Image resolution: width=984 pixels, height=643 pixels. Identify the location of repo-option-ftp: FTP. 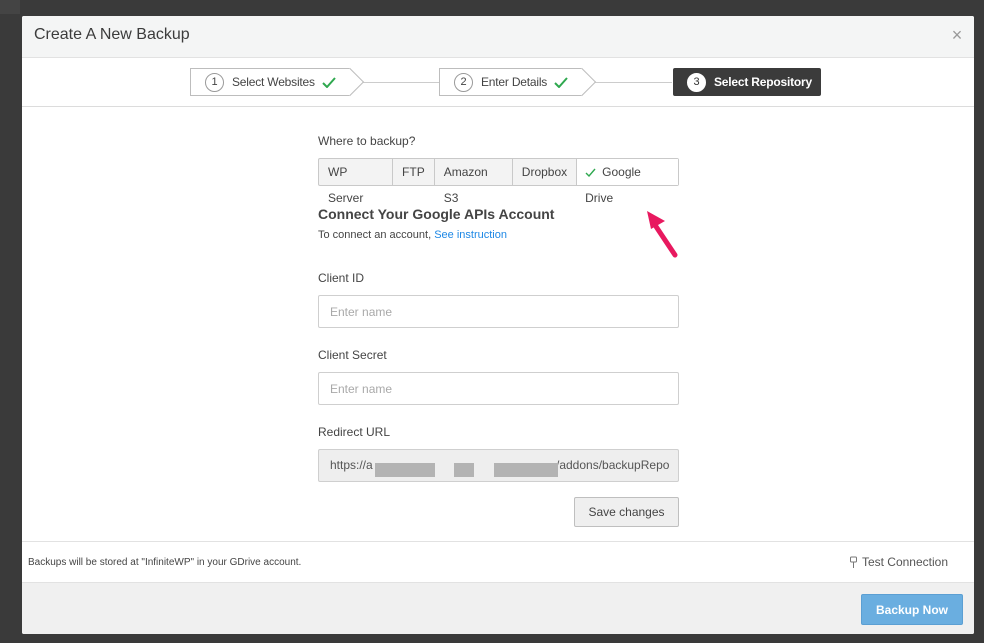
(414, 172).